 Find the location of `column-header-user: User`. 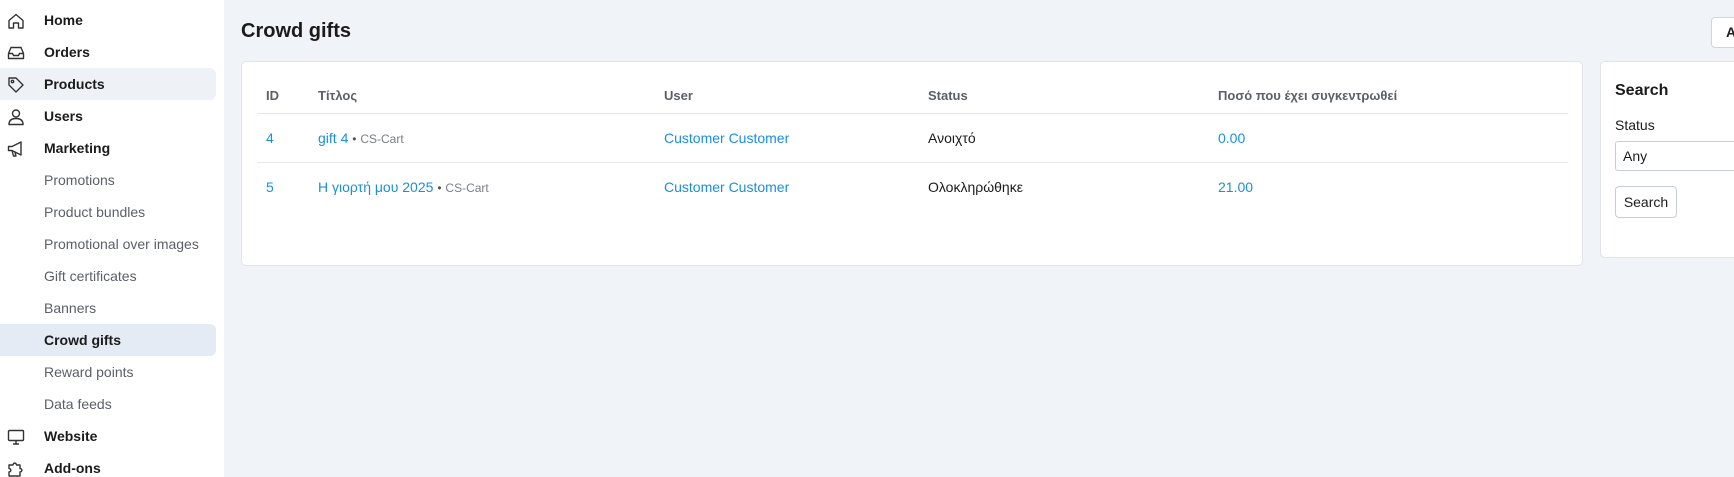

column-header-user: User is located at coordinates (678, 95).